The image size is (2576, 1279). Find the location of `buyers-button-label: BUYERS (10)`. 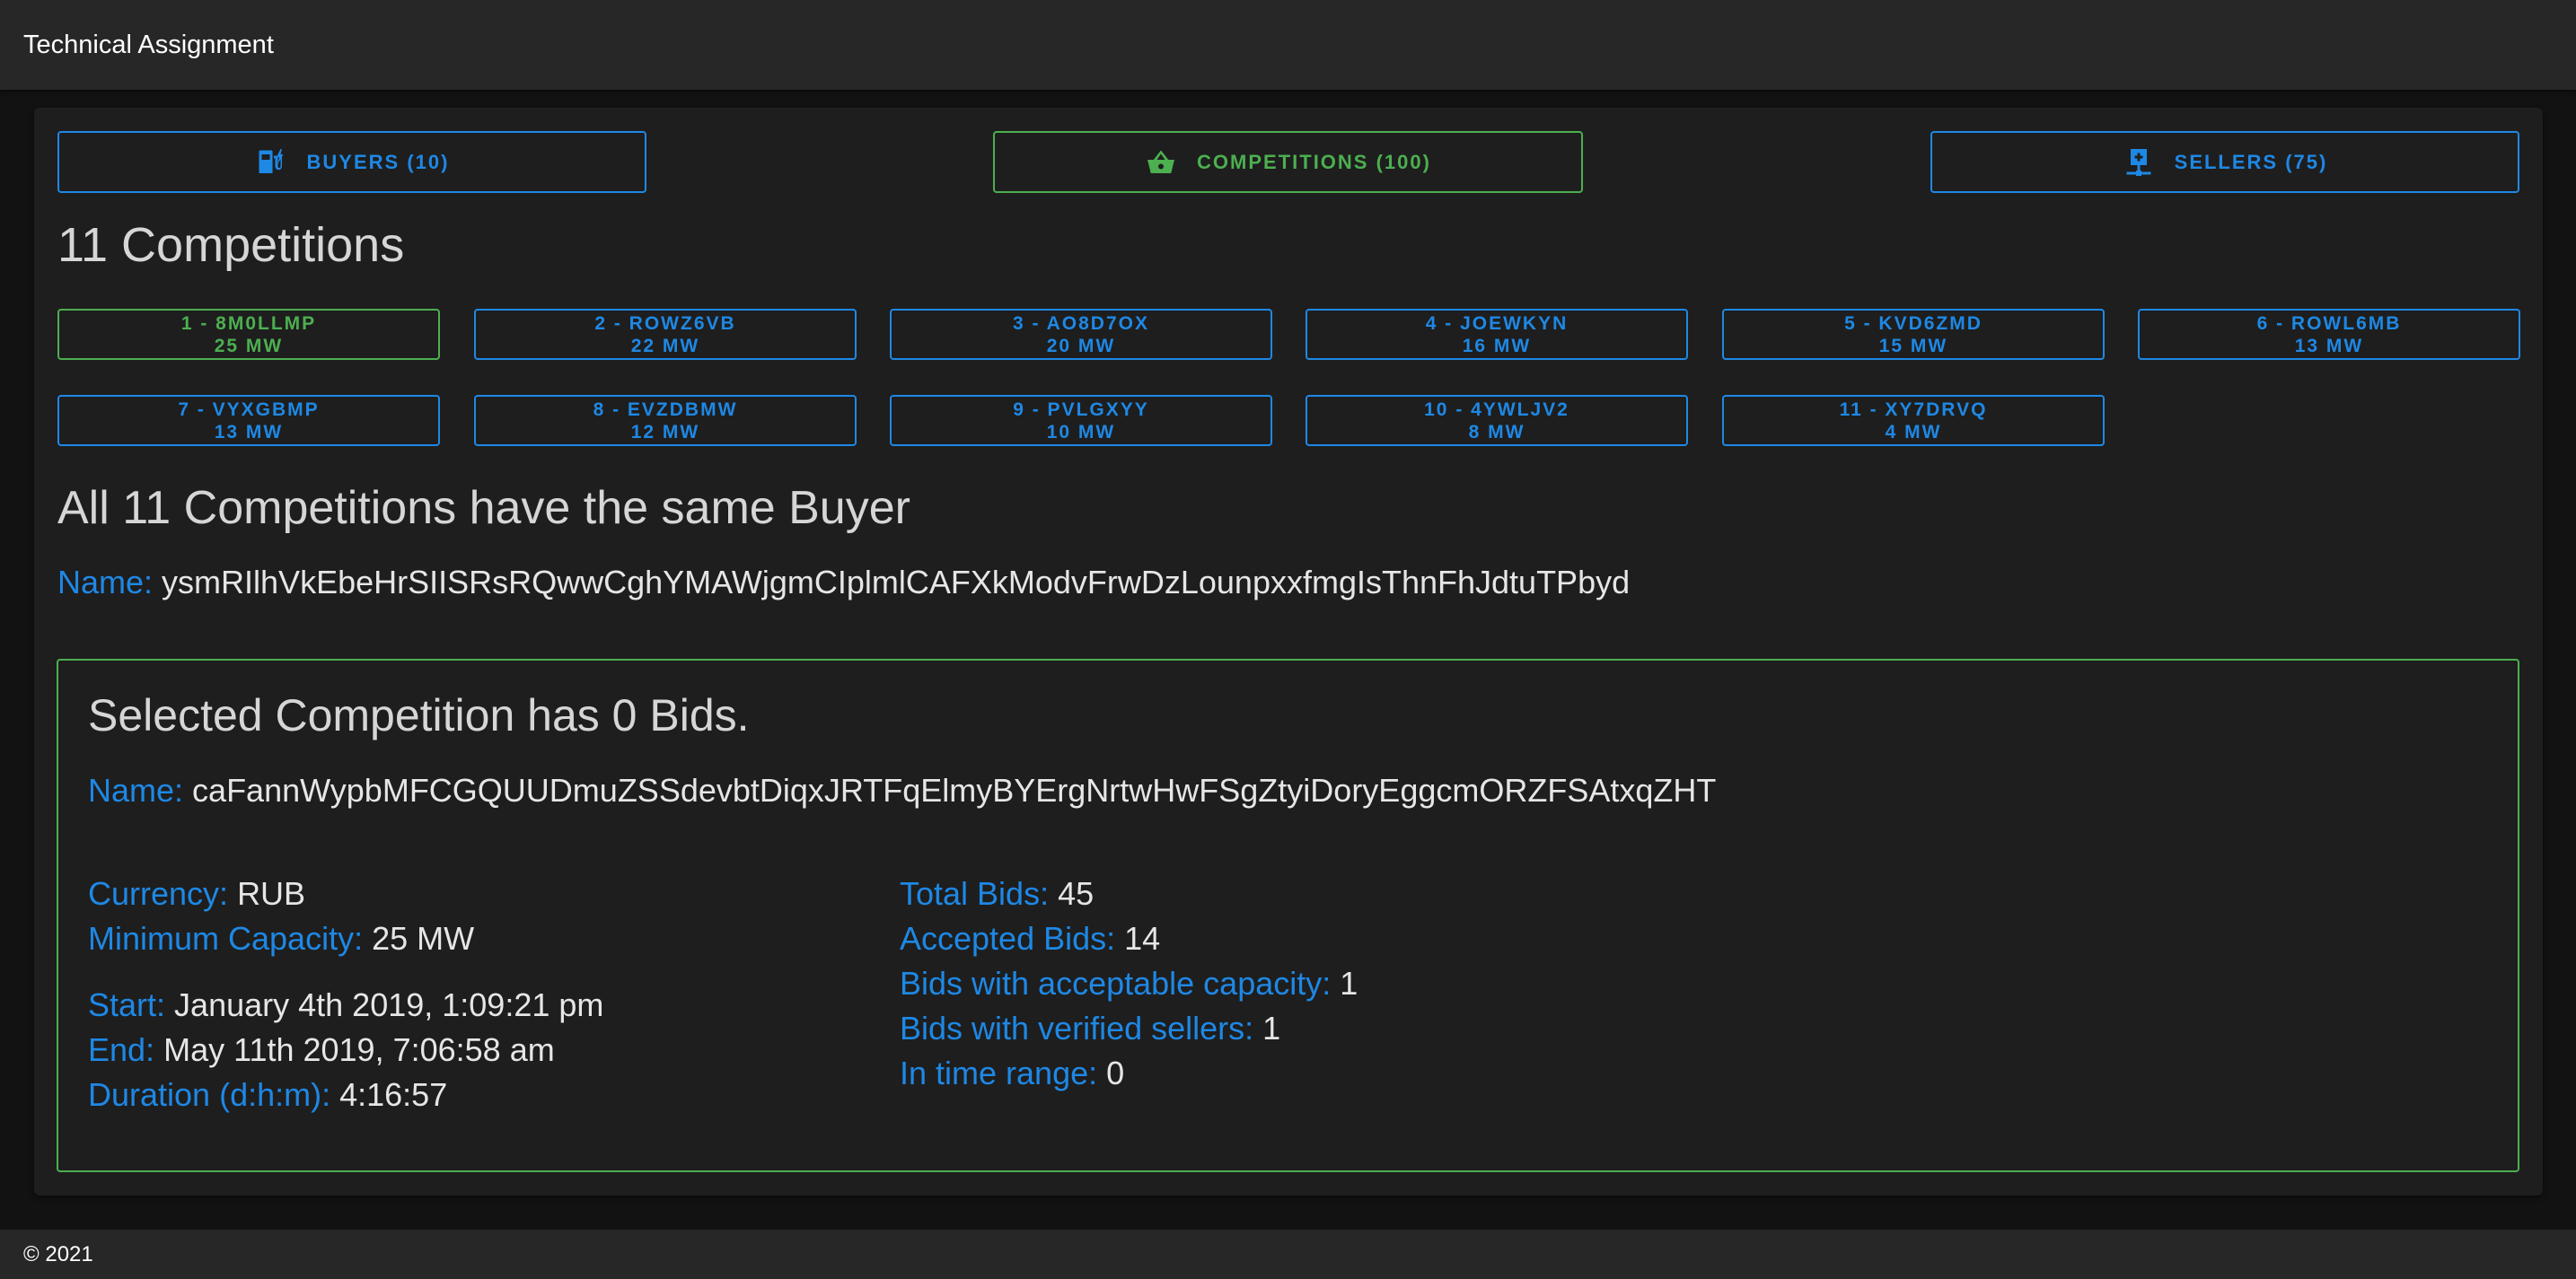

buyers-button-label: BUYERS (10) is located at coordinates (378, 161).